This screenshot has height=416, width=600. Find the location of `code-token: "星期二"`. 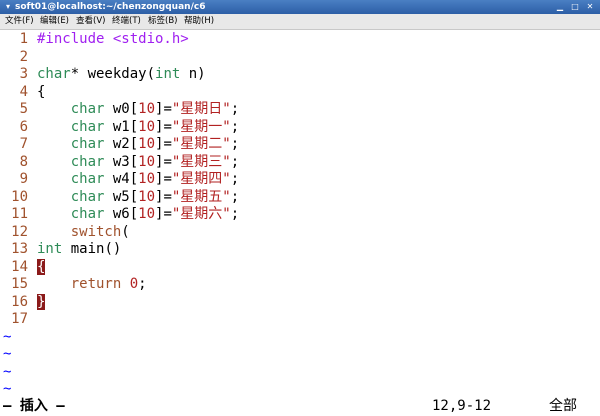

code-token: "星期二" is located at coordinates (201, 144).